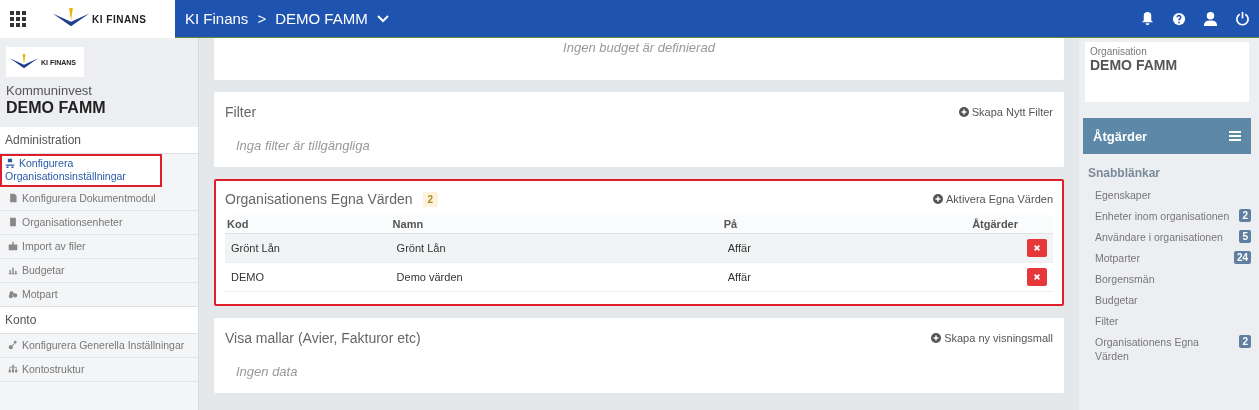 This screenshot has width=1259, height=410. Describe the element at coordinates (1147, 18) in the screenshot. I see `bell-icon` at that location.